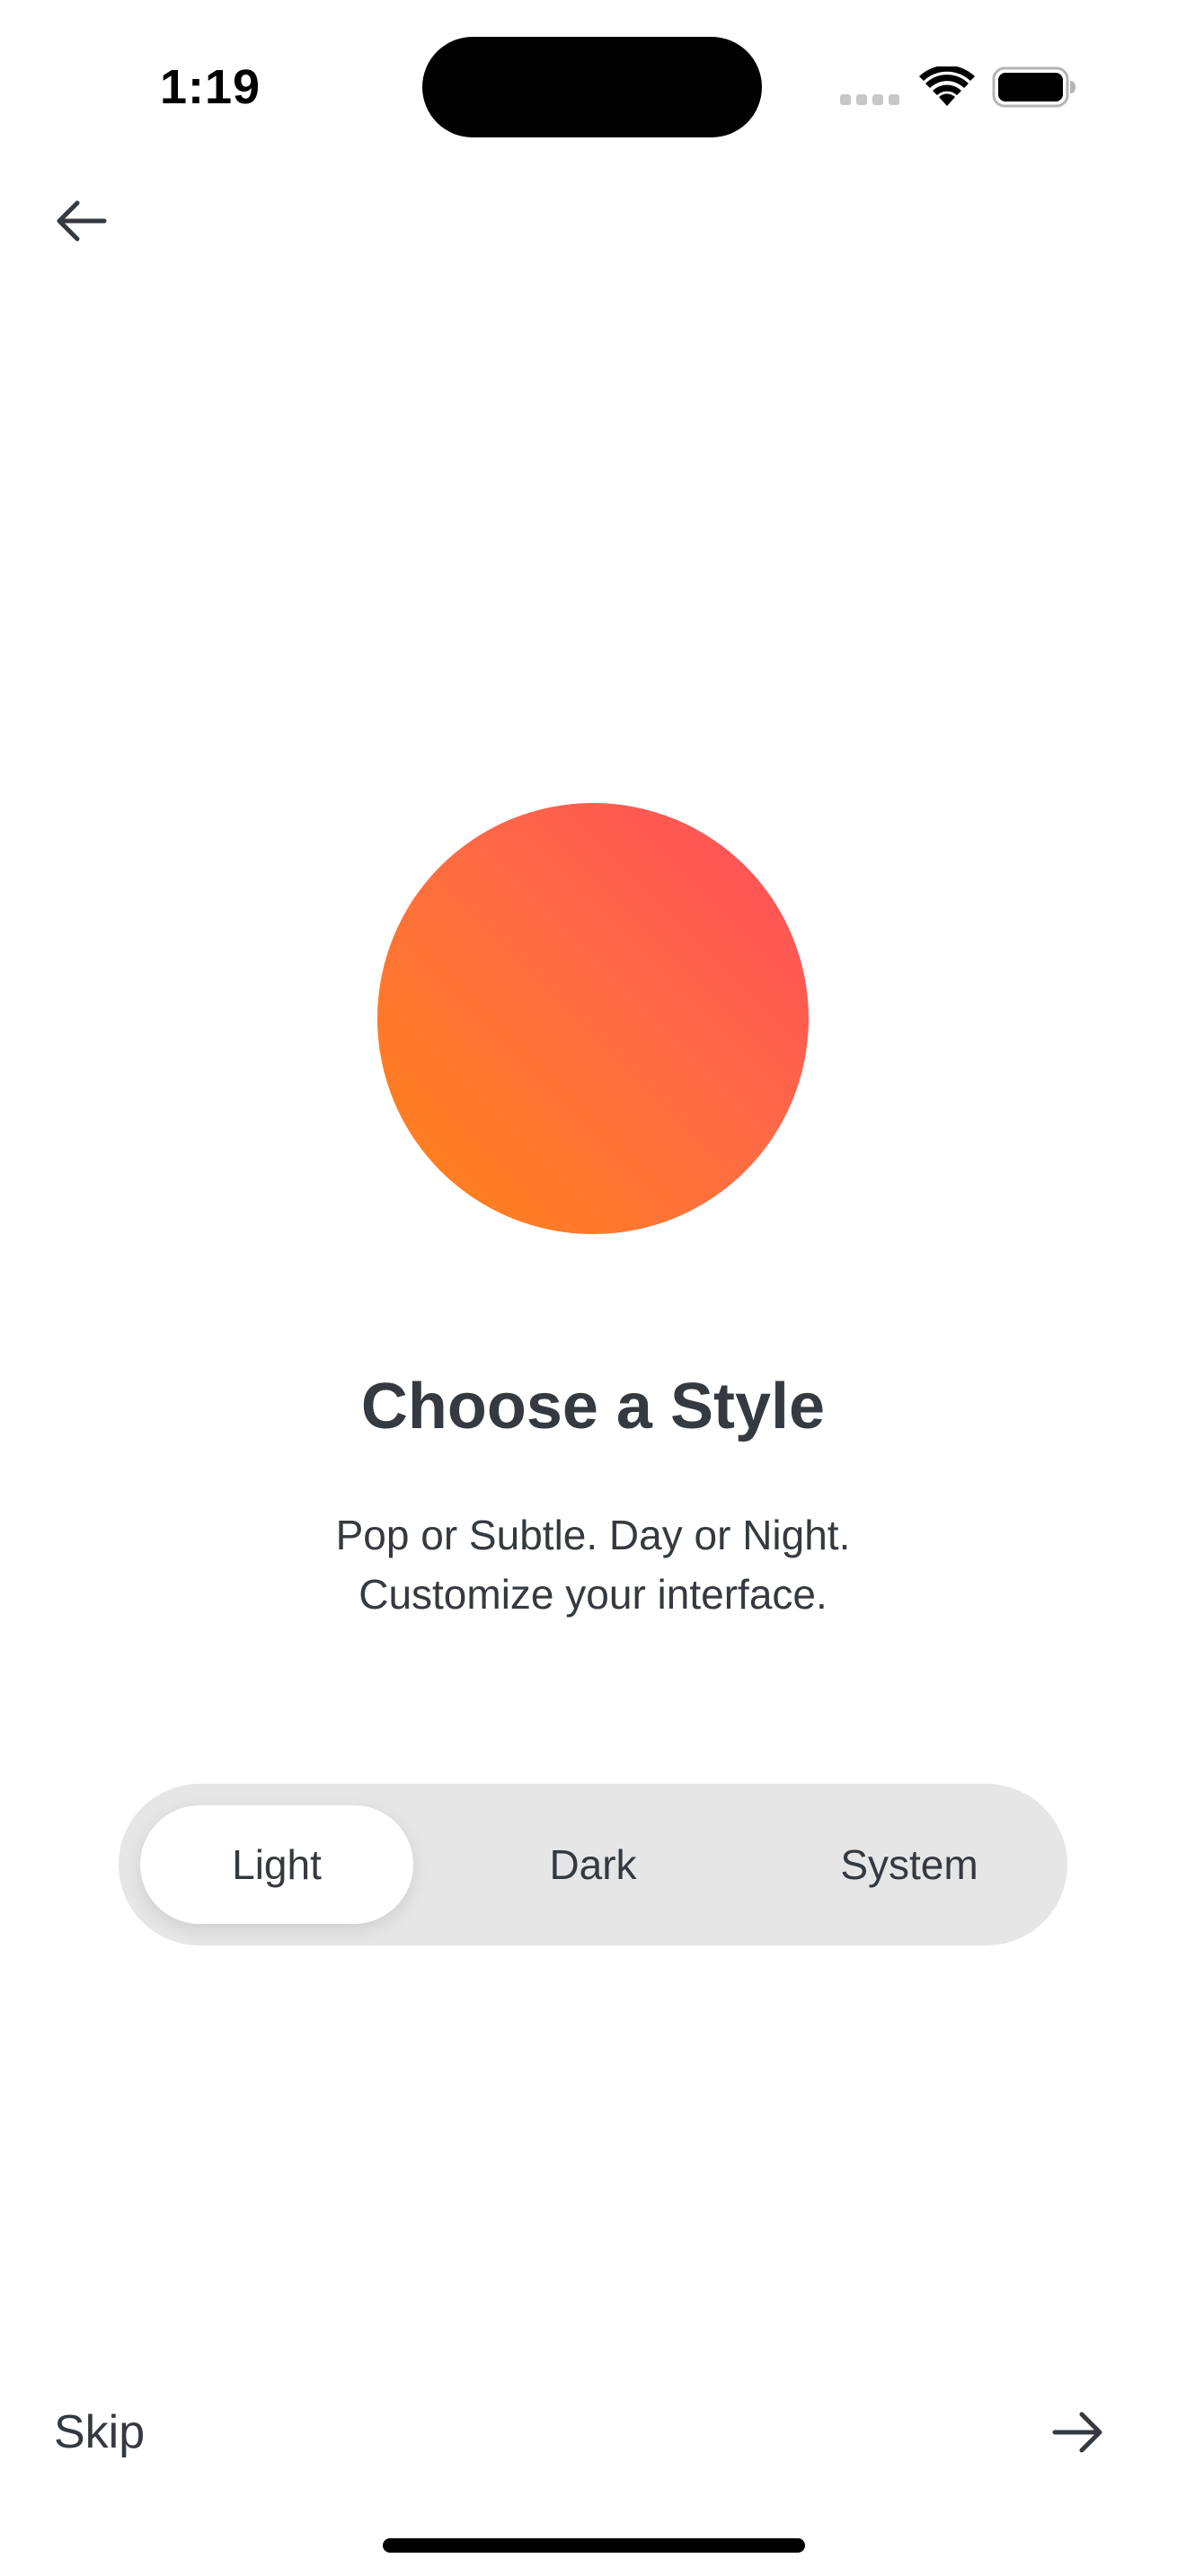 This screenshot has height=2576, width=1186. Describe the element at coordinates (869, 99) in the screenshot. I see `cellular-signal-icon` at that location.